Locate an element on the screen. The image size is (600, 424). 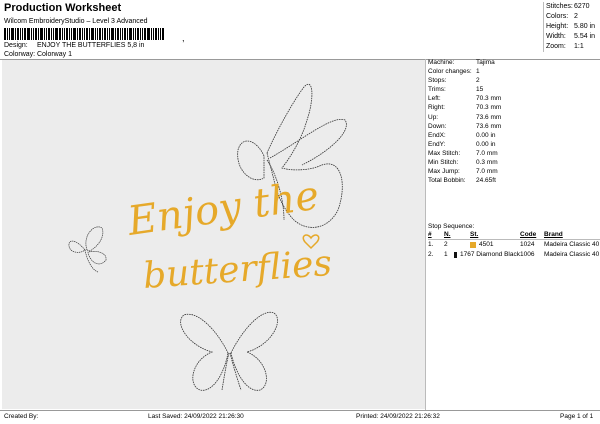
butterfly-small is located at coordinates (87, 249).